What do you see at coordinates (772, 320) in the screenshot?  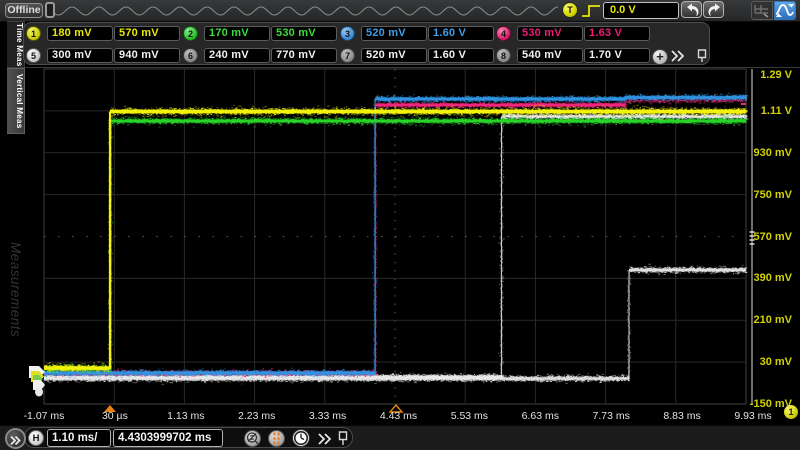 I see `y-axis-label: 210 mV` at bounding box center [772, 320].